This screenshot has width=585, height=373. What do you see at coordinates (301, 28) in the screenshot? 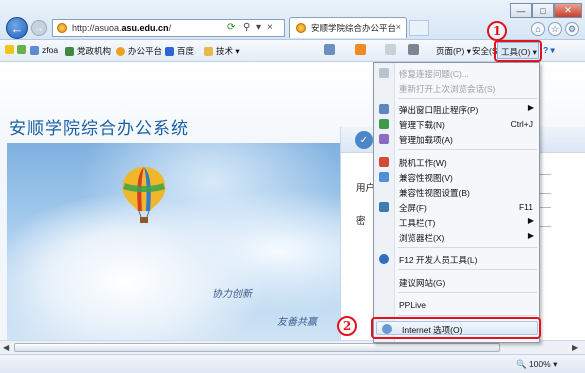
I see `tab-favicon-icon` at bounding box center [301, 28].